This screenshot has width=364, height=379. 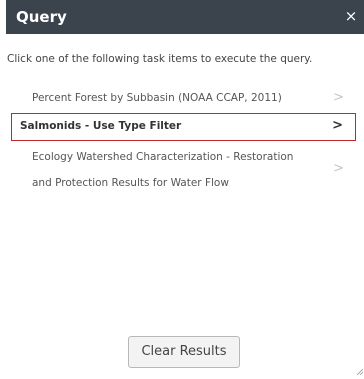 I want to click on task-item-label: Salmonids - Use Type Filter, so click(x=101, y=126).